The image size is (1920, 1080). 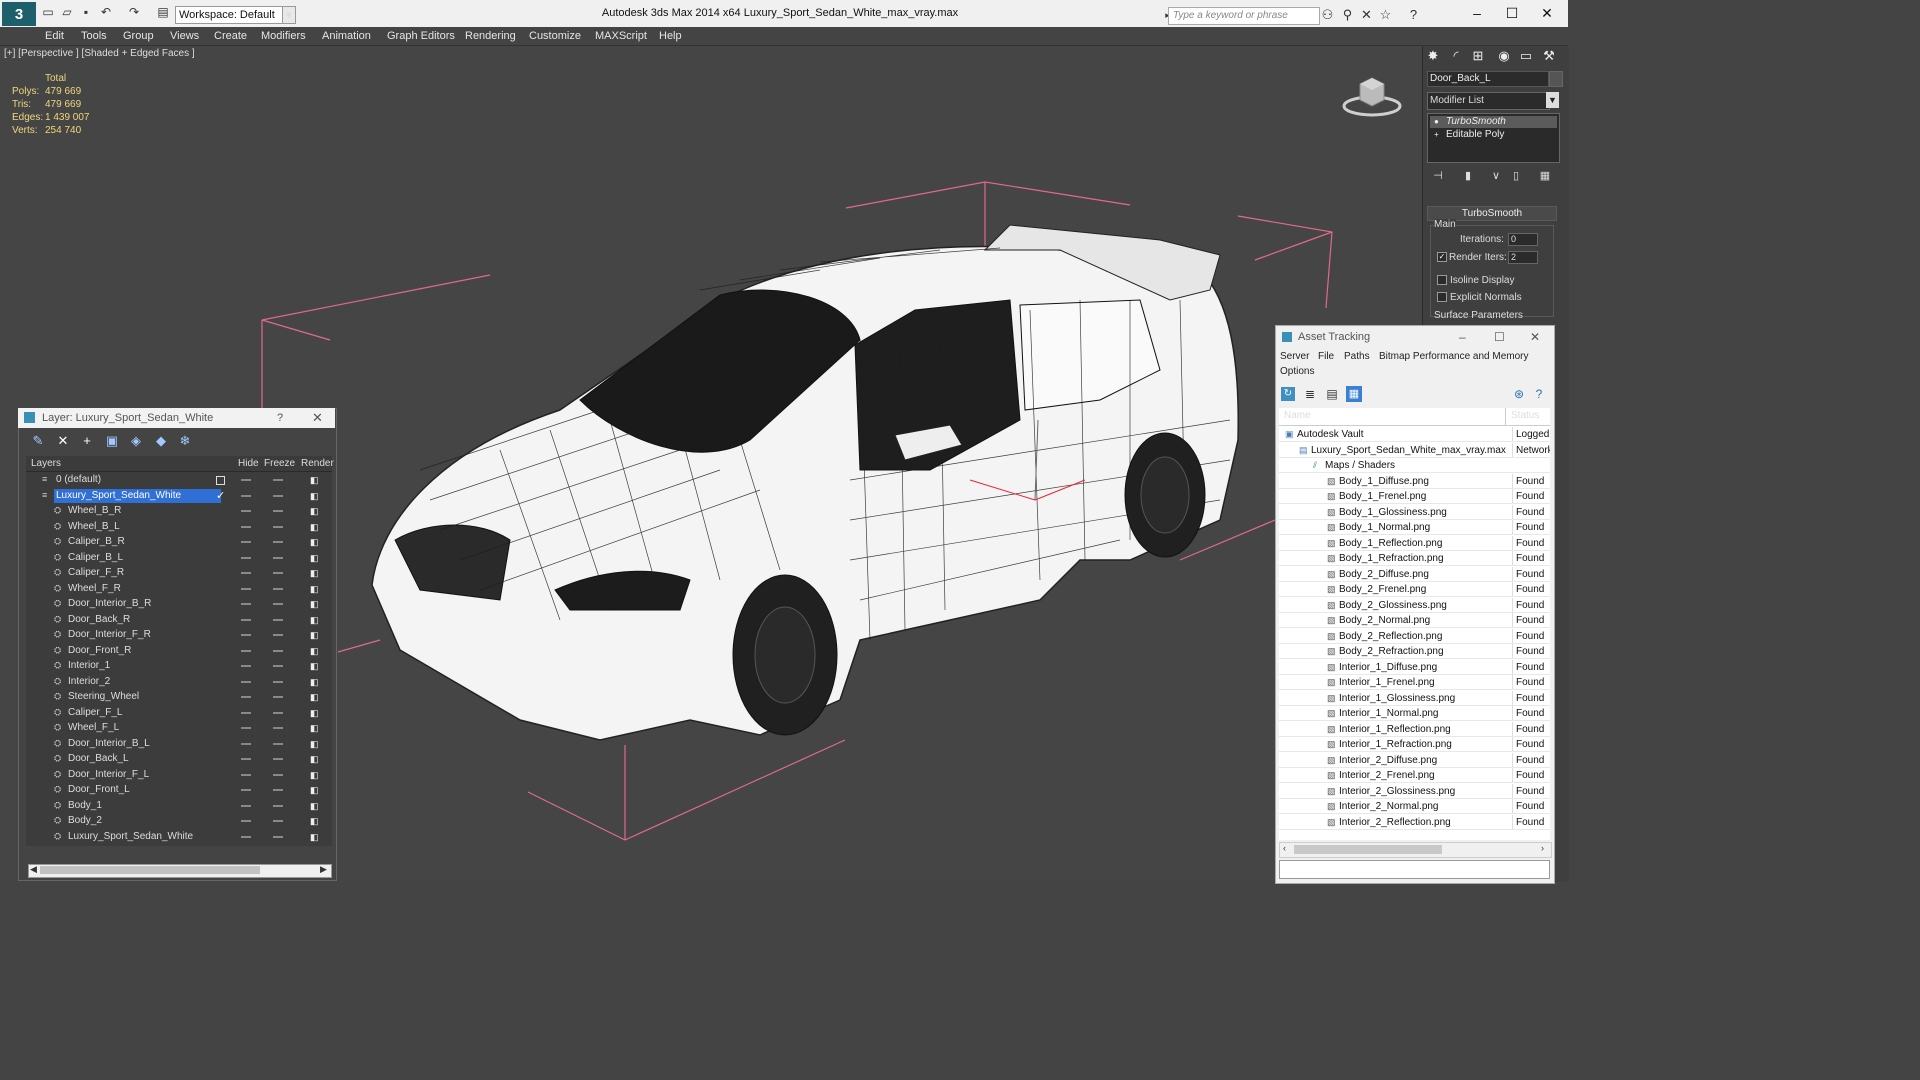 What do you see at coordinates (108, 666) in the screenshot?
I see `layer-row-name: Interior_1` at bounding box center [108, 666].